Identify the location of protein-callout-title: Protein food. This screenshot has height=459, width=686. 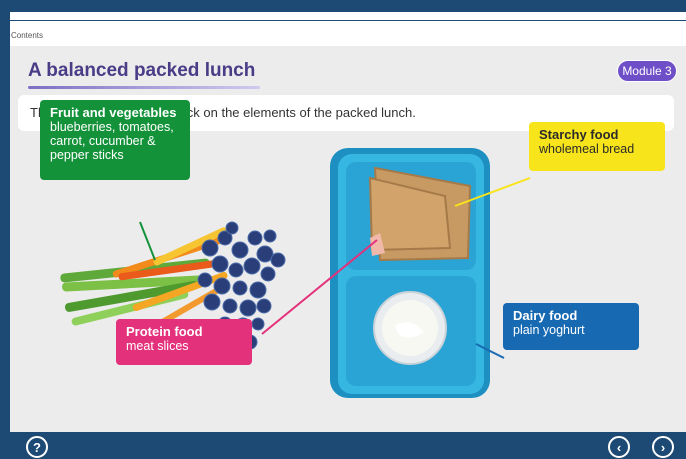
(164, 331).